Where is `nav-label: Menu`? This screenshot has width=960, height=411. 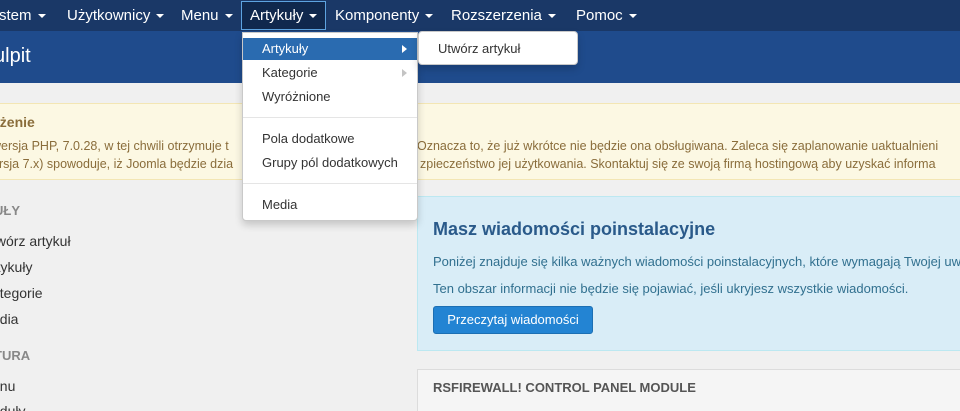 nav-label: Menu is located at coordinates (200, 15).